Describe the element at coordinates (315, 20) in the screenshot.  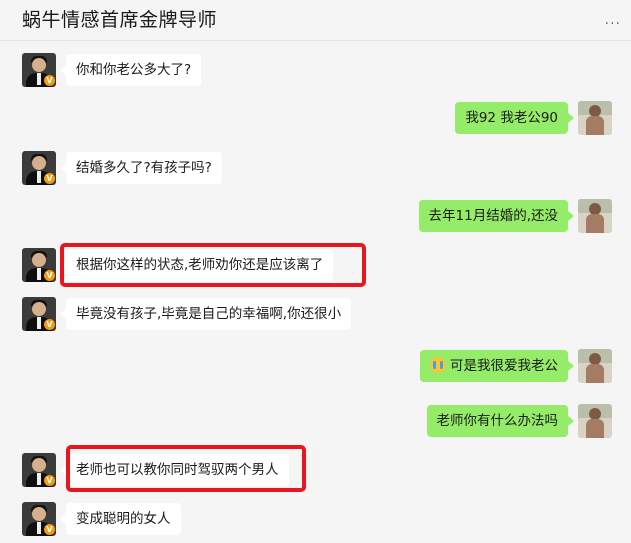
I see `chat-header: 蜗牛情感首席金牌导师 ···` at that location.